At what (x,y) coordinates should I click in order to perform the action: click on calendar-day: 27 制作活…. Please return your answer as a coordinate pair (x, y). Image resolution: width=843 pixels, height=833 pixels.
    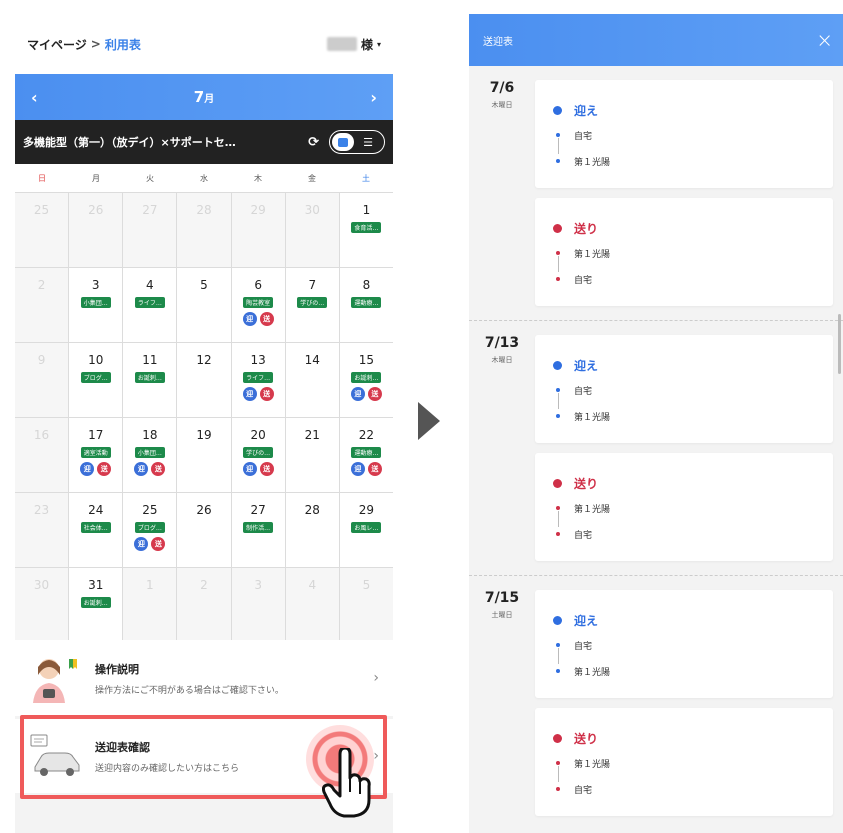
    Looking at the image, I should click on (258, 530).